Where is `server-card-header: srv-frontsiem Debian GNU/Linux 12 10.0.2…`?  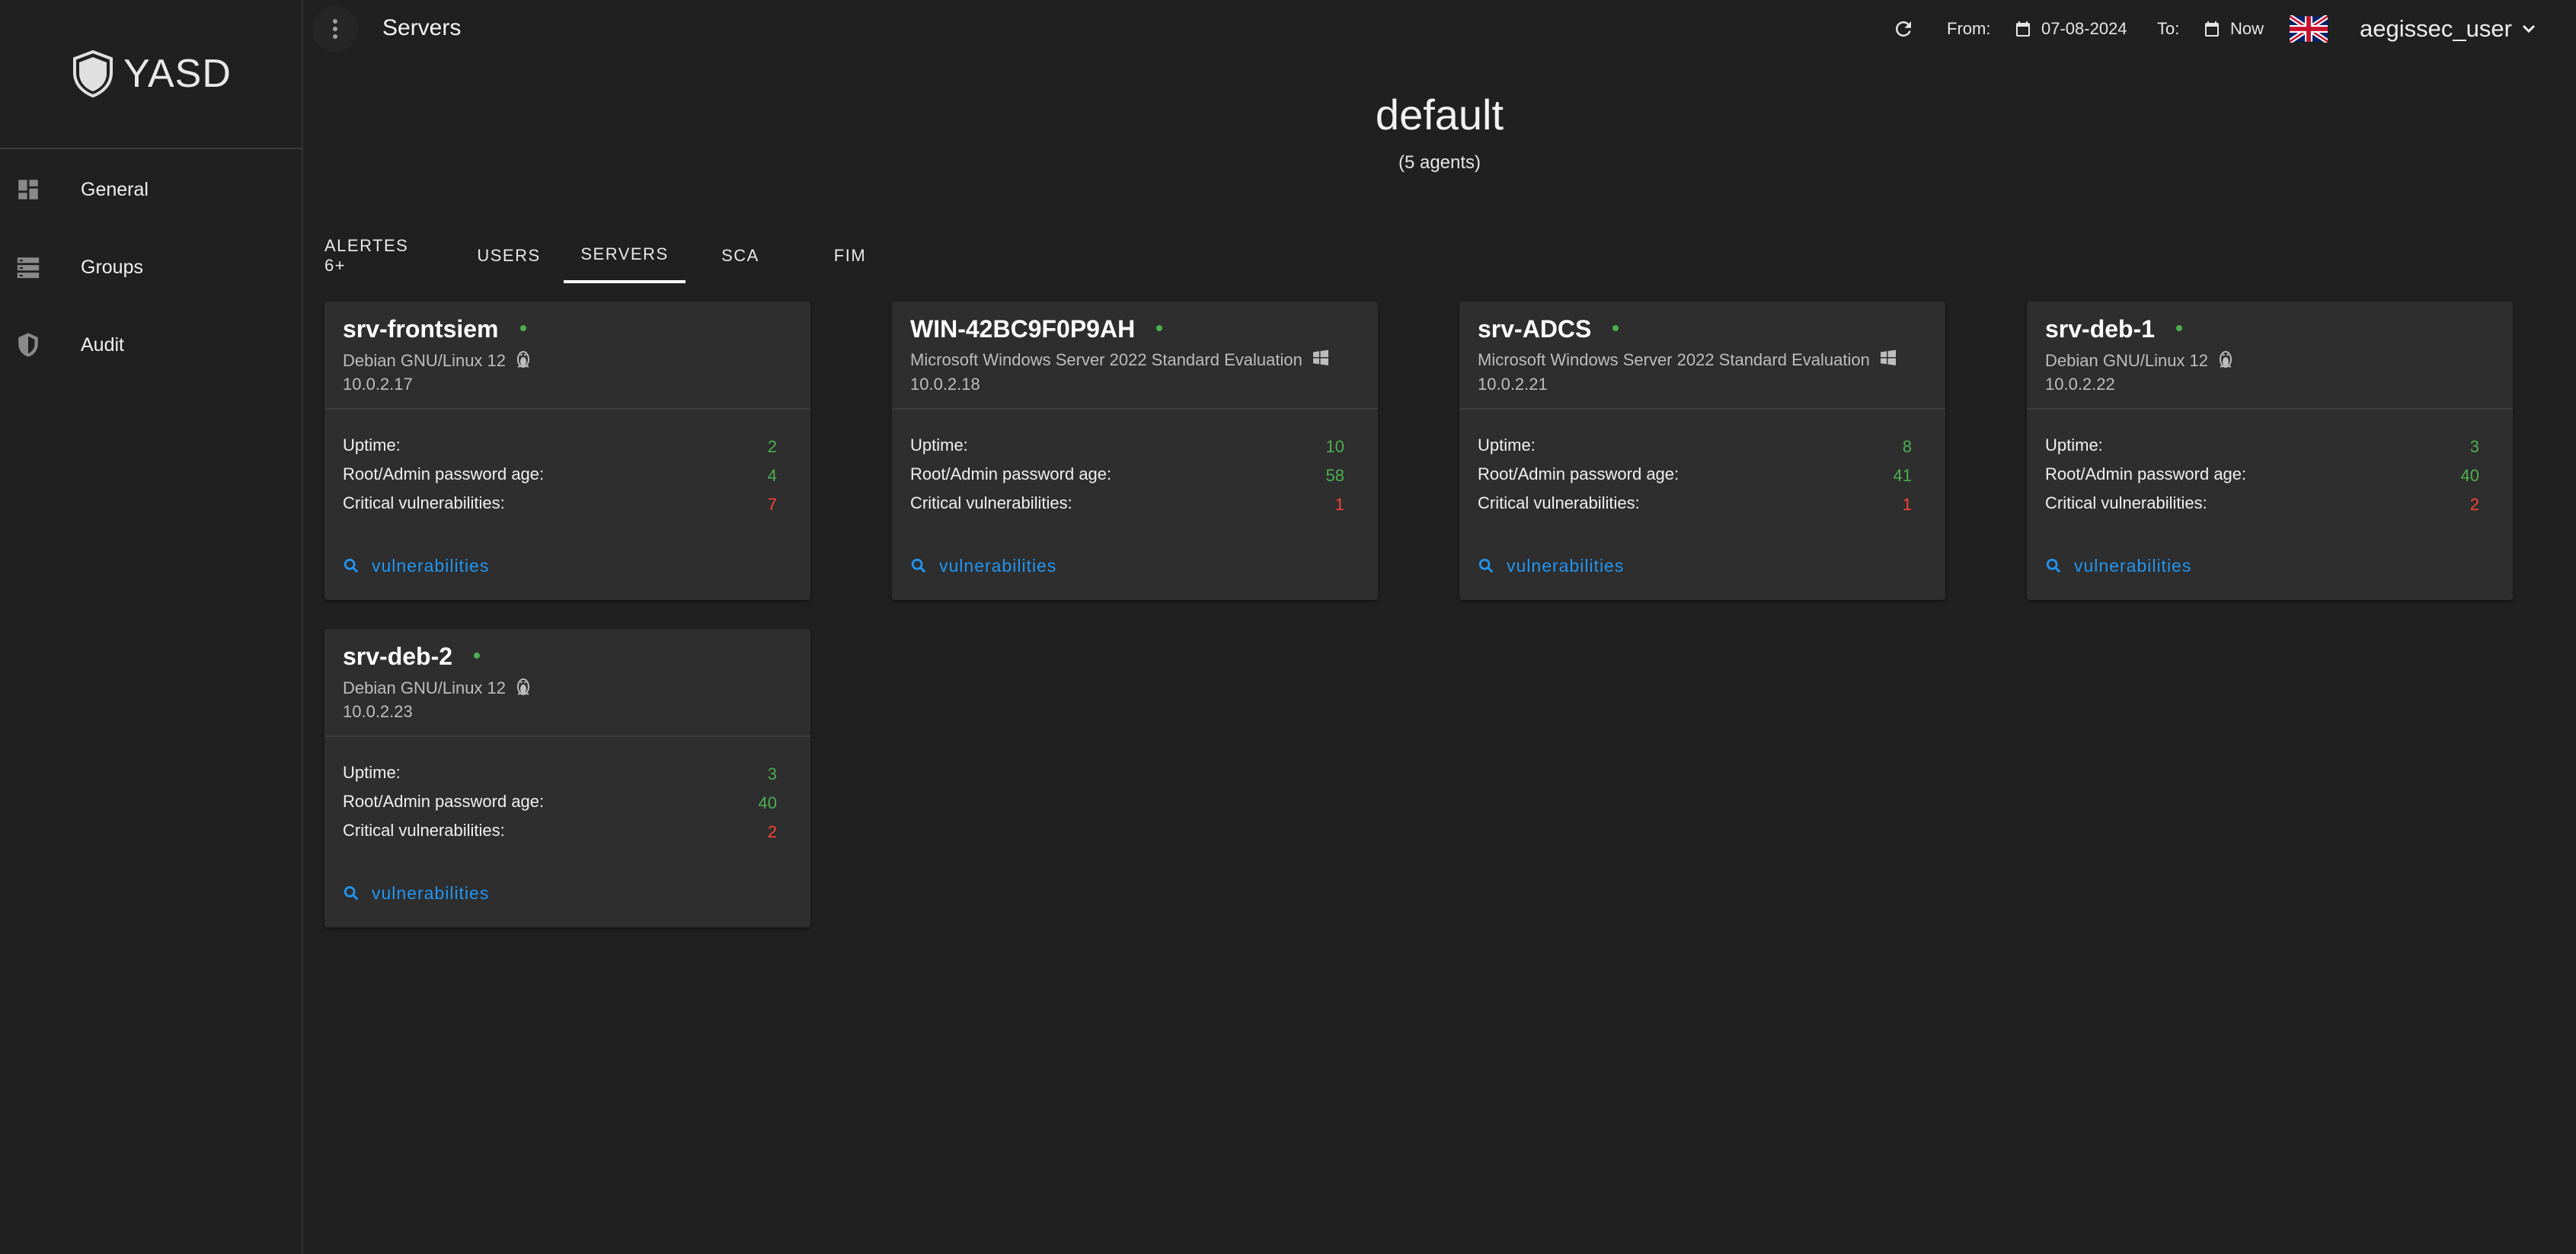
server-card-header: srv-frontsiem Debian GNU/Linux 12 10.0.2… is located at coordinates (567, 356).